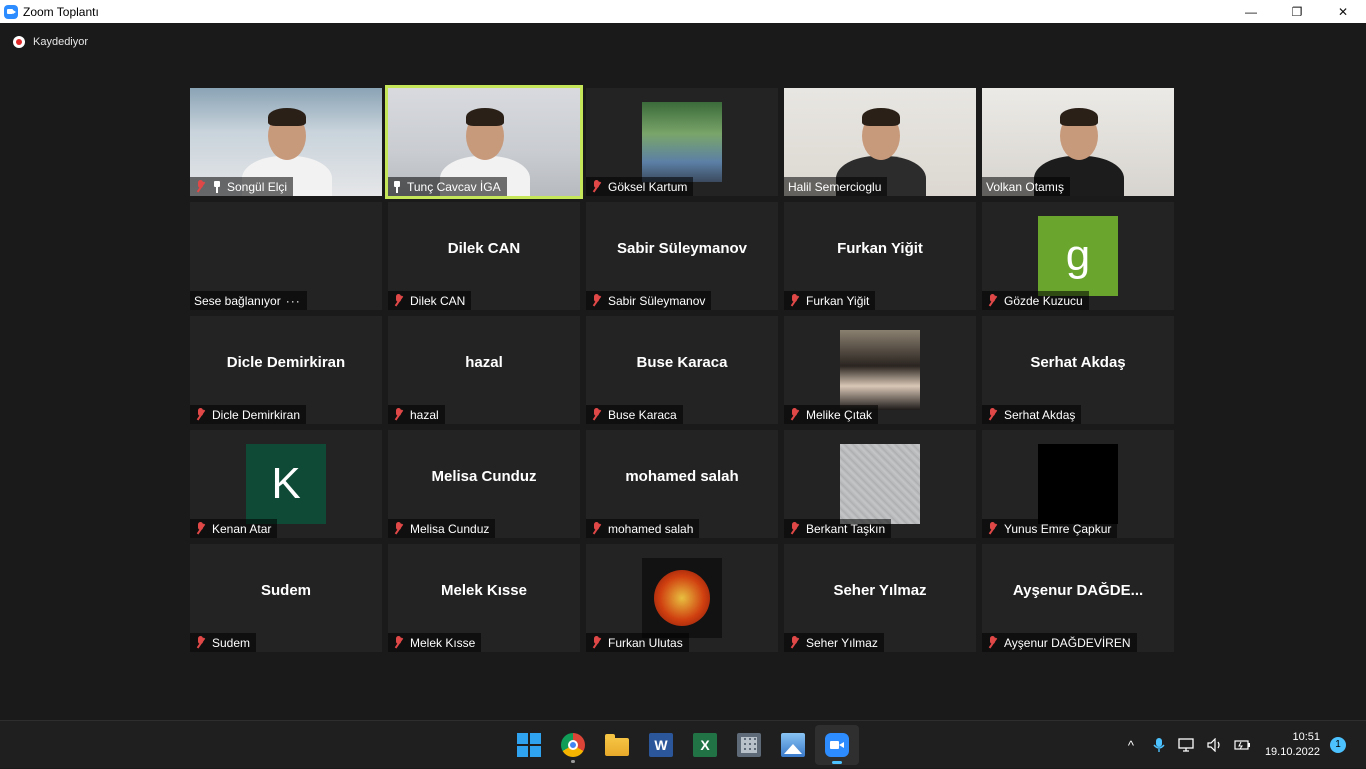 The width and height of the screenshot is (1366, 769). I want to click on notification-badge: 1, so click(1338, 745).